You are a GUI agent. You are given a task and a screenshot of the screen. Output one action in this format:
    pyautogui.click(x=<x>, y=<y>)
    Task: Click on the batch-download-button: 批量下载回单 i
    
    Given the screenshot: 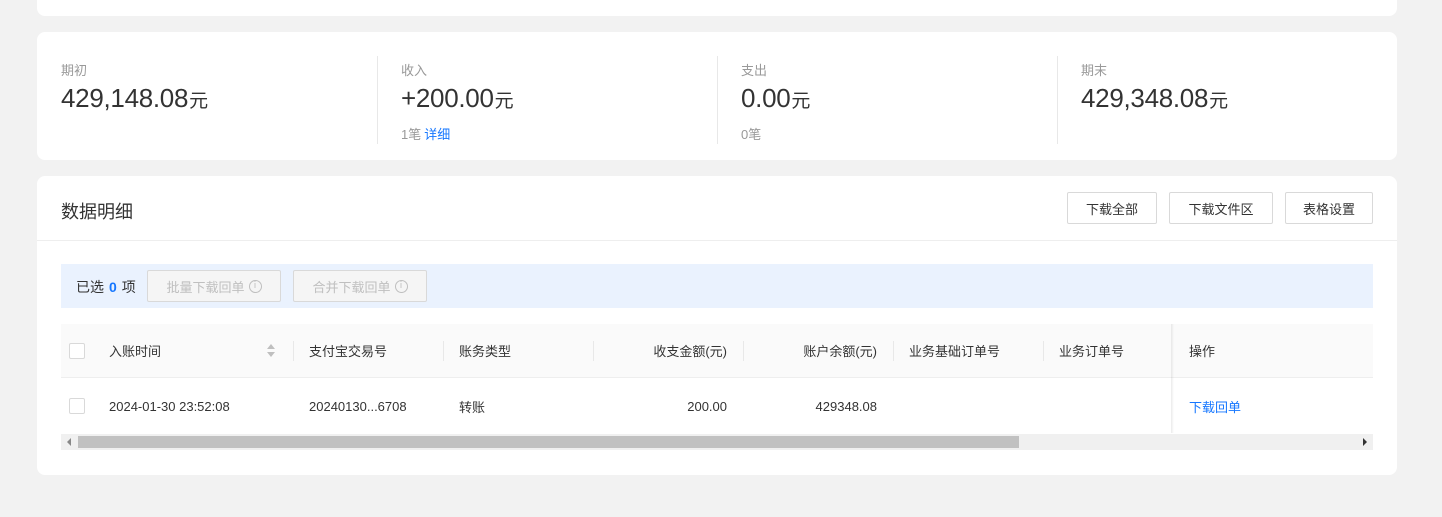 What is the action you would take?
    pyautogui.click(x=214, y=286)
    